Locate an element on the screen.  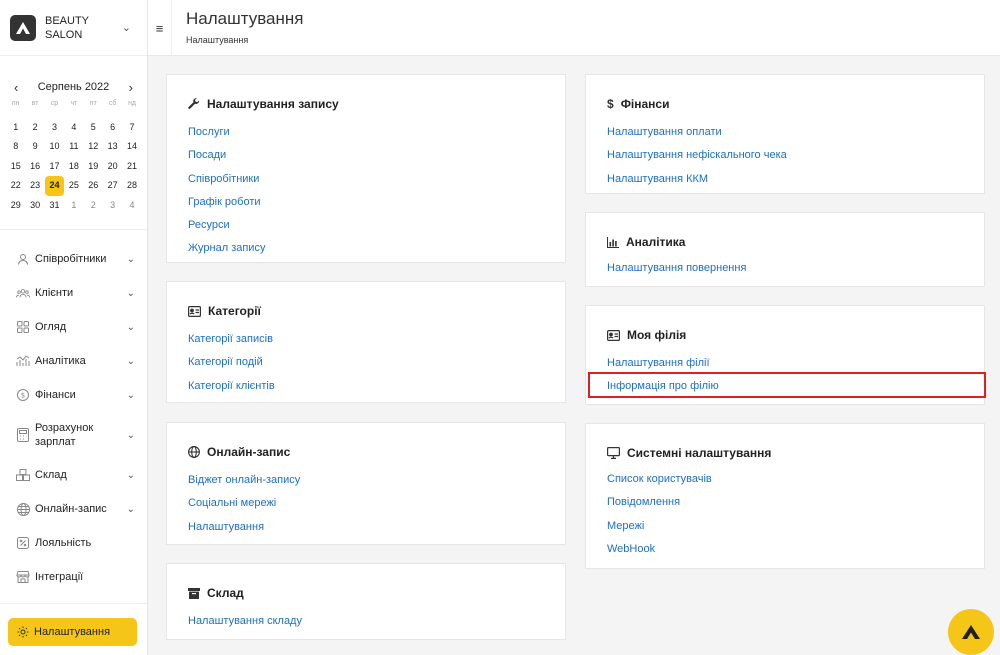
card-title: Категорії is located at coordinates (234, 311).